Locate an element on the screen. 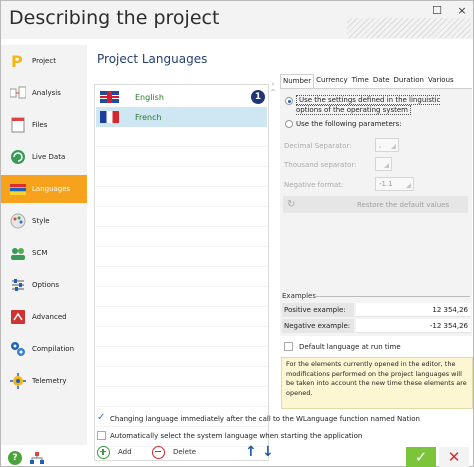 The height and width of the screenshot is (467, 474). advanced-icon is located at coordinates (18, 317).